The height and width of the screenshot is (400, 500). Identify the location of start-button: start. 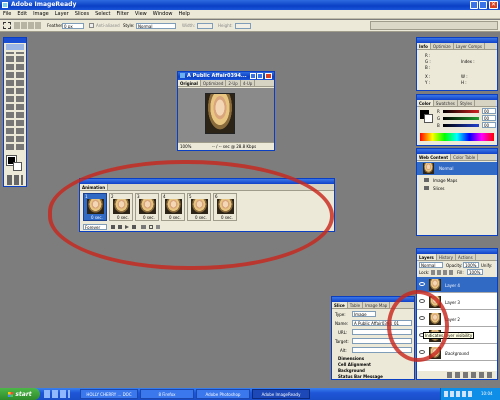
(20, 394).